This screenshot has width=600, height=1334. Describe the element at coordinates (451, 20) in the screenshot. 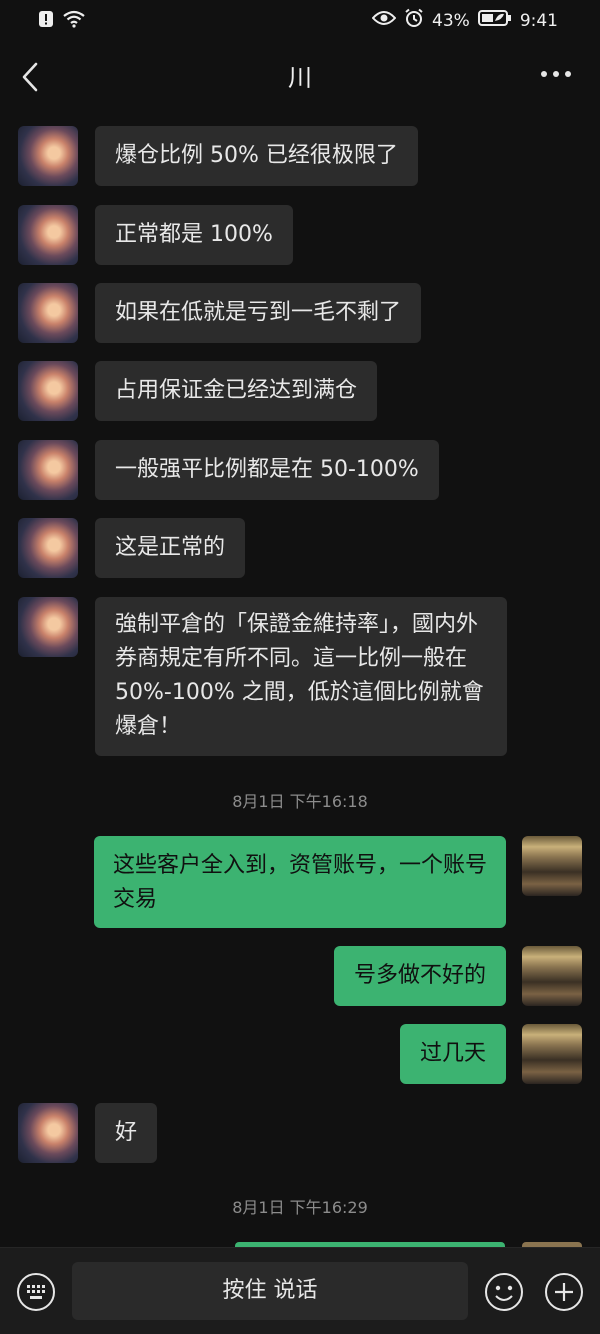

I see `battery-percent: 43%` at that location.